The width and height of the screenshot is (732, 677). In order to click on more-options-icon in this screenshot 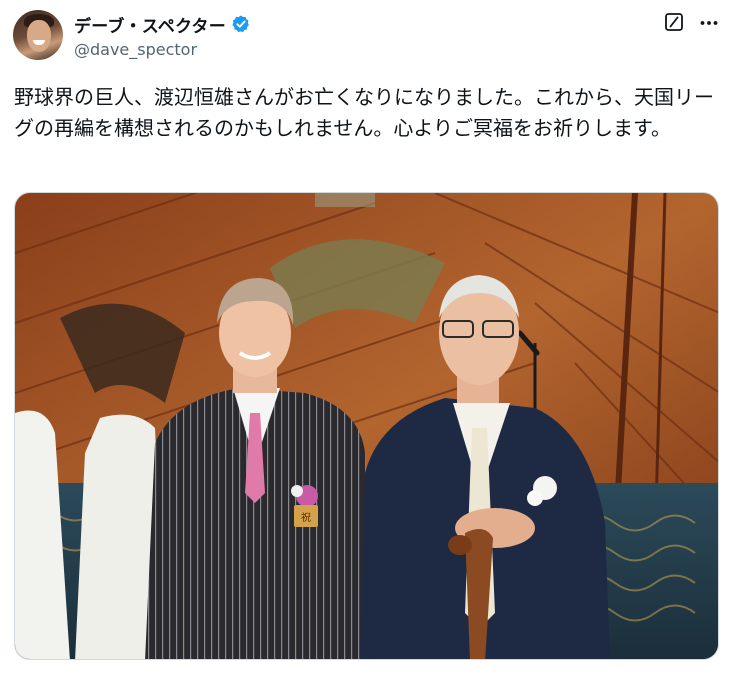, I will do `click(709, 23)`.